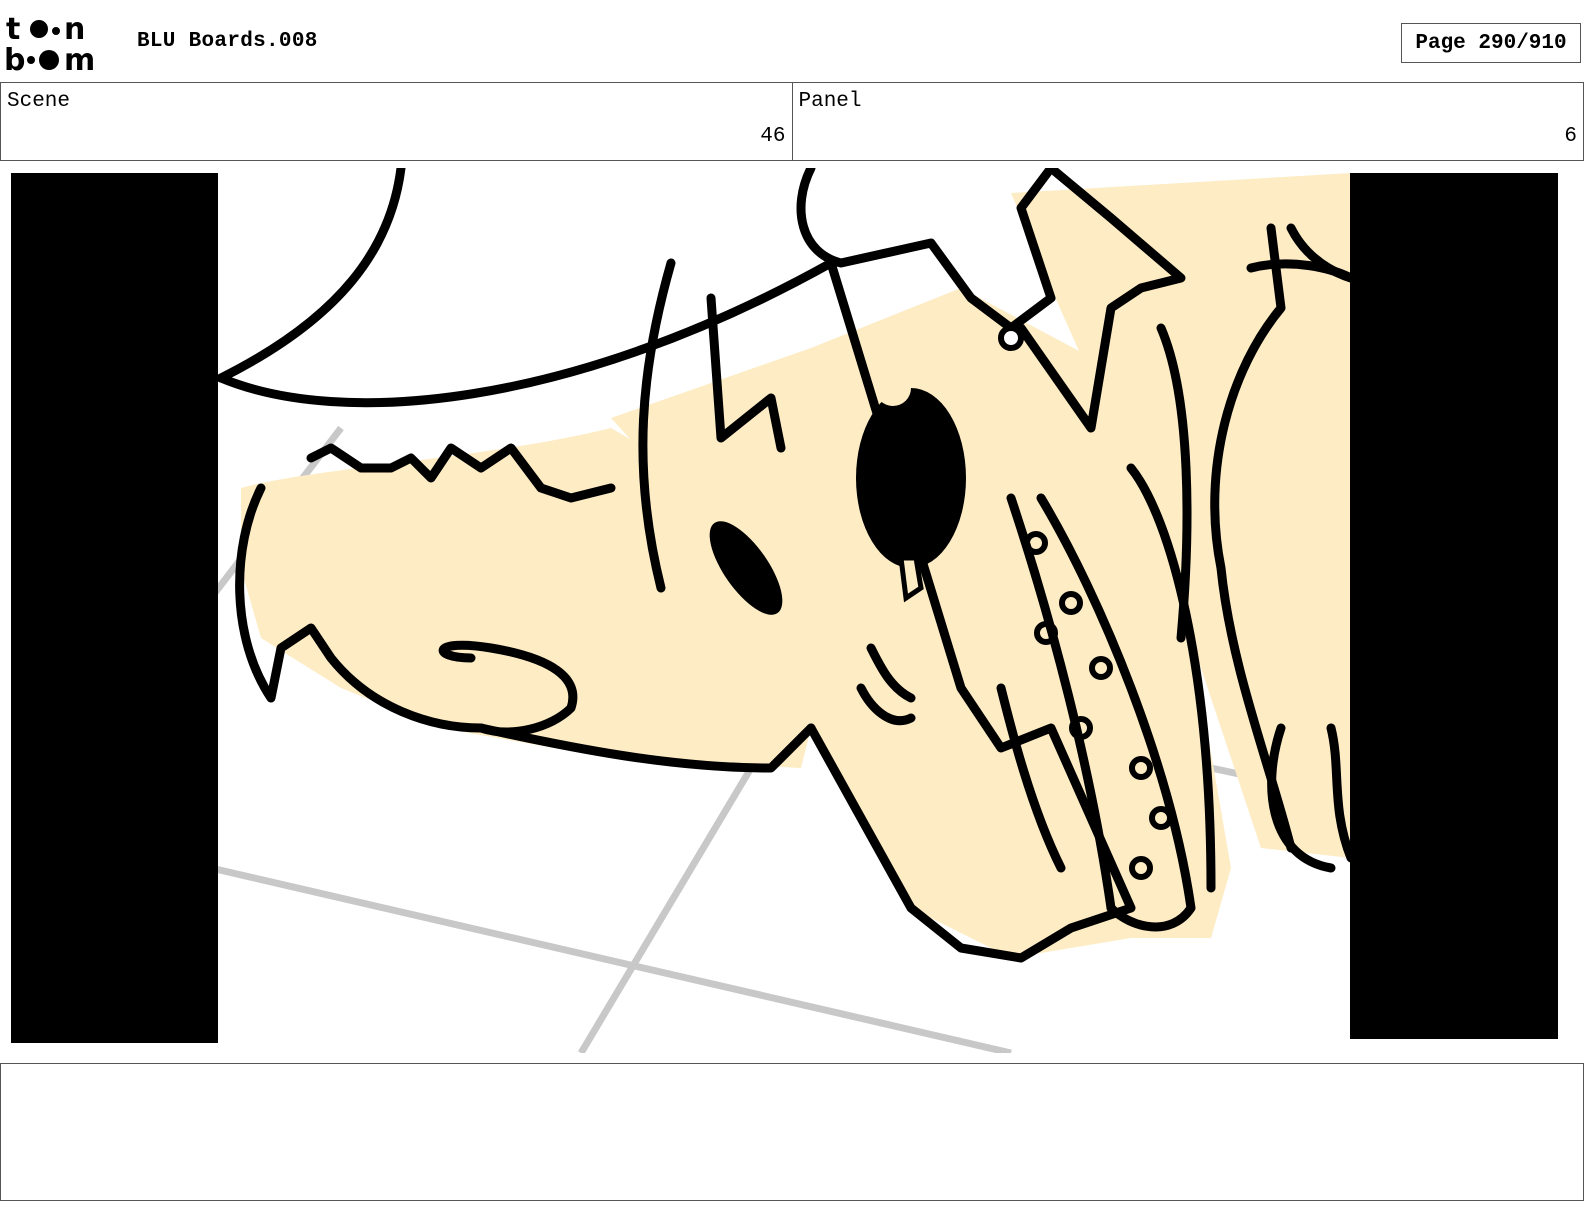 The width and height of the screenshot is (1584, 1224). I want to click on panel-number: 6, so click(1570, 136).